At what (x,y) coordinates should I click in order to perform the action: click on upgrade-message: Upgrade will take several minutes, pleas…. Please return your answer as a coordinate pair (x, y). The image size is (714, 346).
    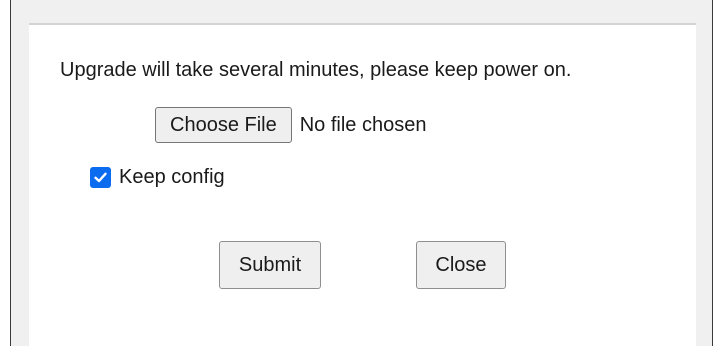
    Looking at the image, I should click on (316, 70).